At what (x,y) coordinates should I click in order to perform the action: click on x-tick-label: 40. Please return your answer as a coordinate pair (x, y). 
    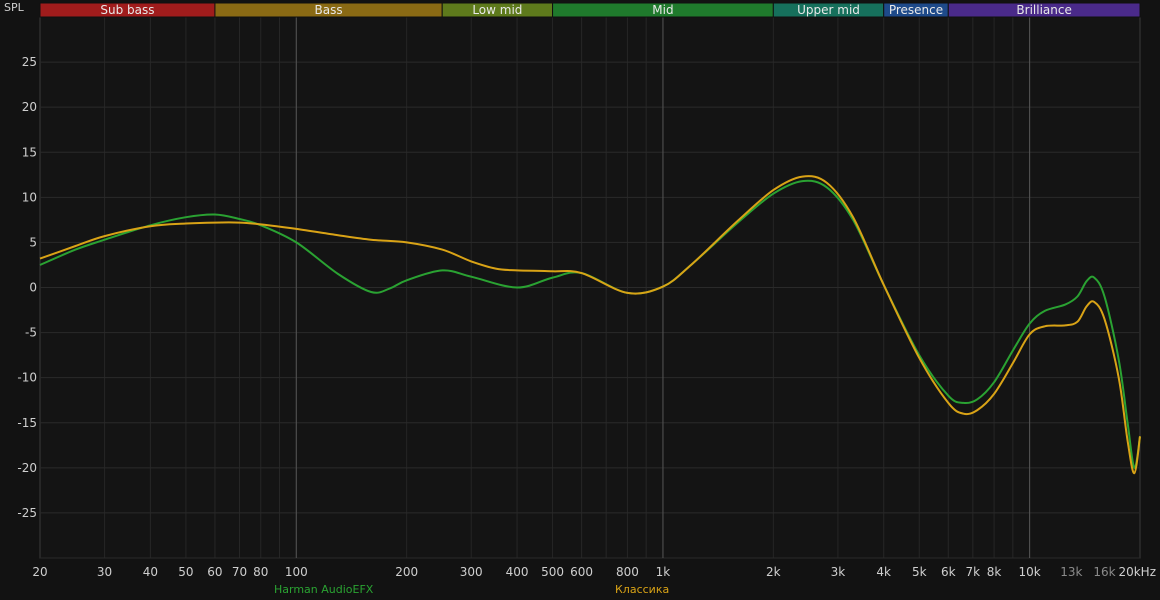
    Looking at the image, I should click on (150, 572).